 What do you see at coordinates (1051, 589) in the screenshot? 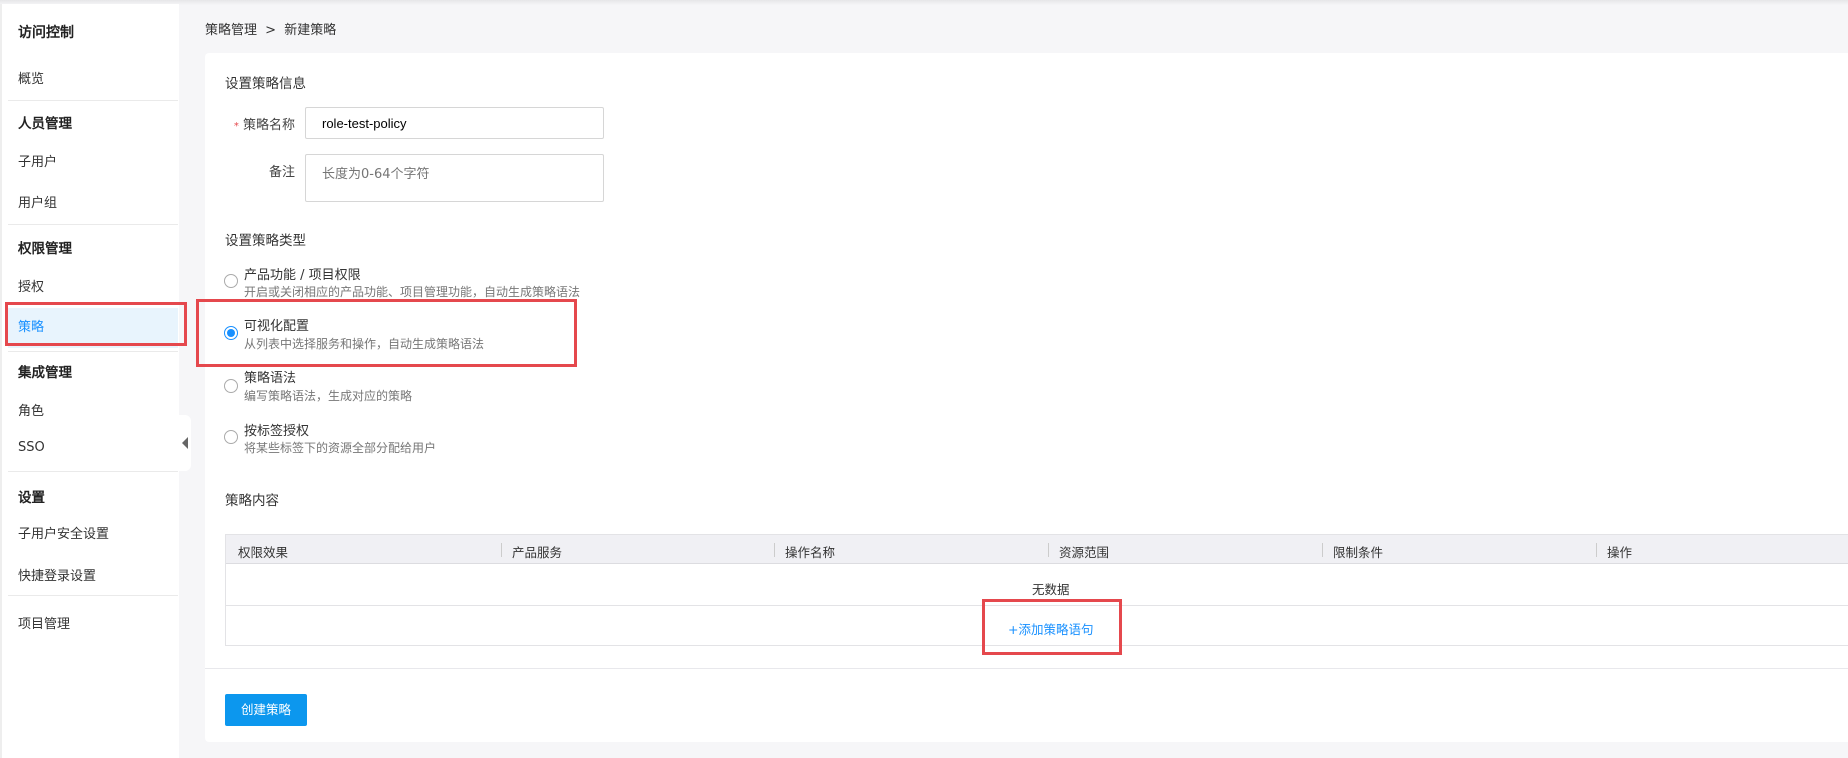
I see `empty-state: 无数据` at bounding box center [1051, 589].